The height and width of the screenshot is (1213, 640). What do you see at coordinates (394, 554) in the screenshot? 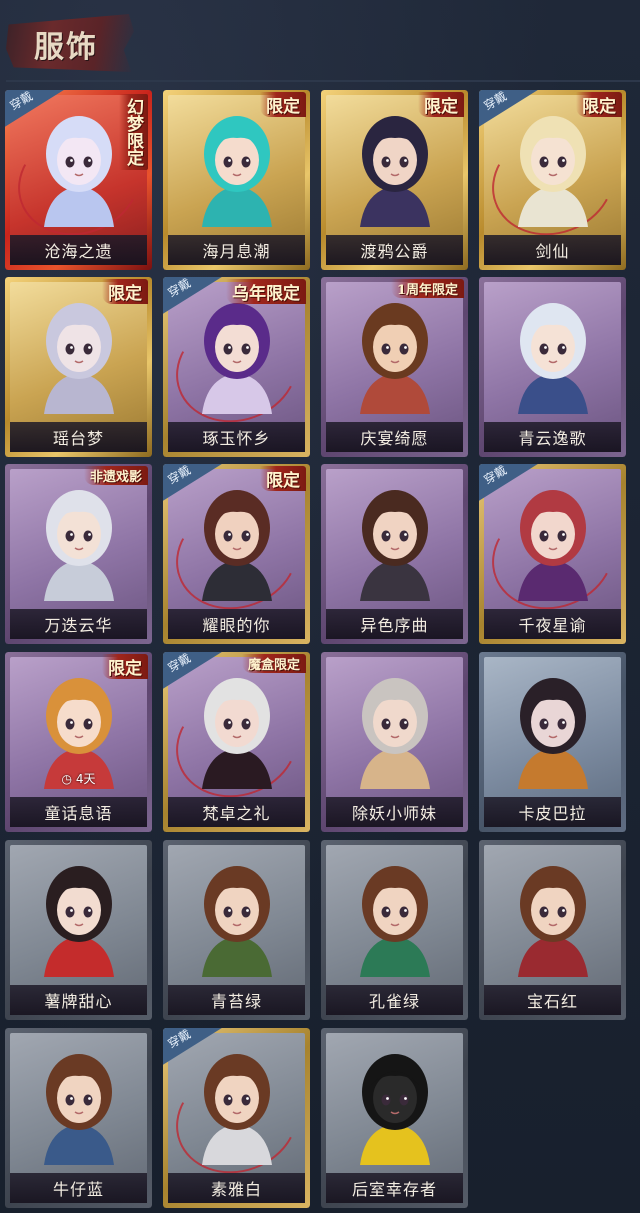
I see `outfit-card: 异色序曲` at bounding box center [394, 554].